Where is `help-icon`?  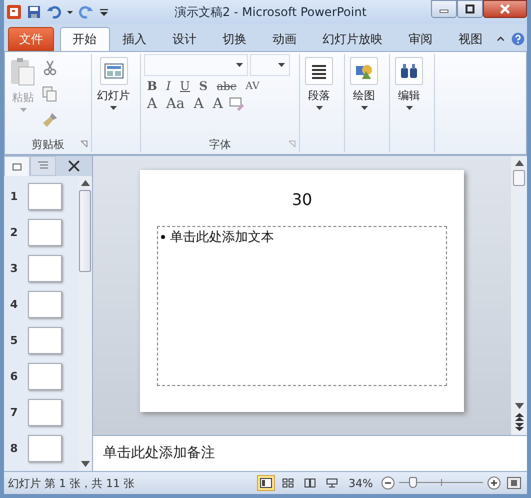
help-icon is located at coordinates (517, 39).